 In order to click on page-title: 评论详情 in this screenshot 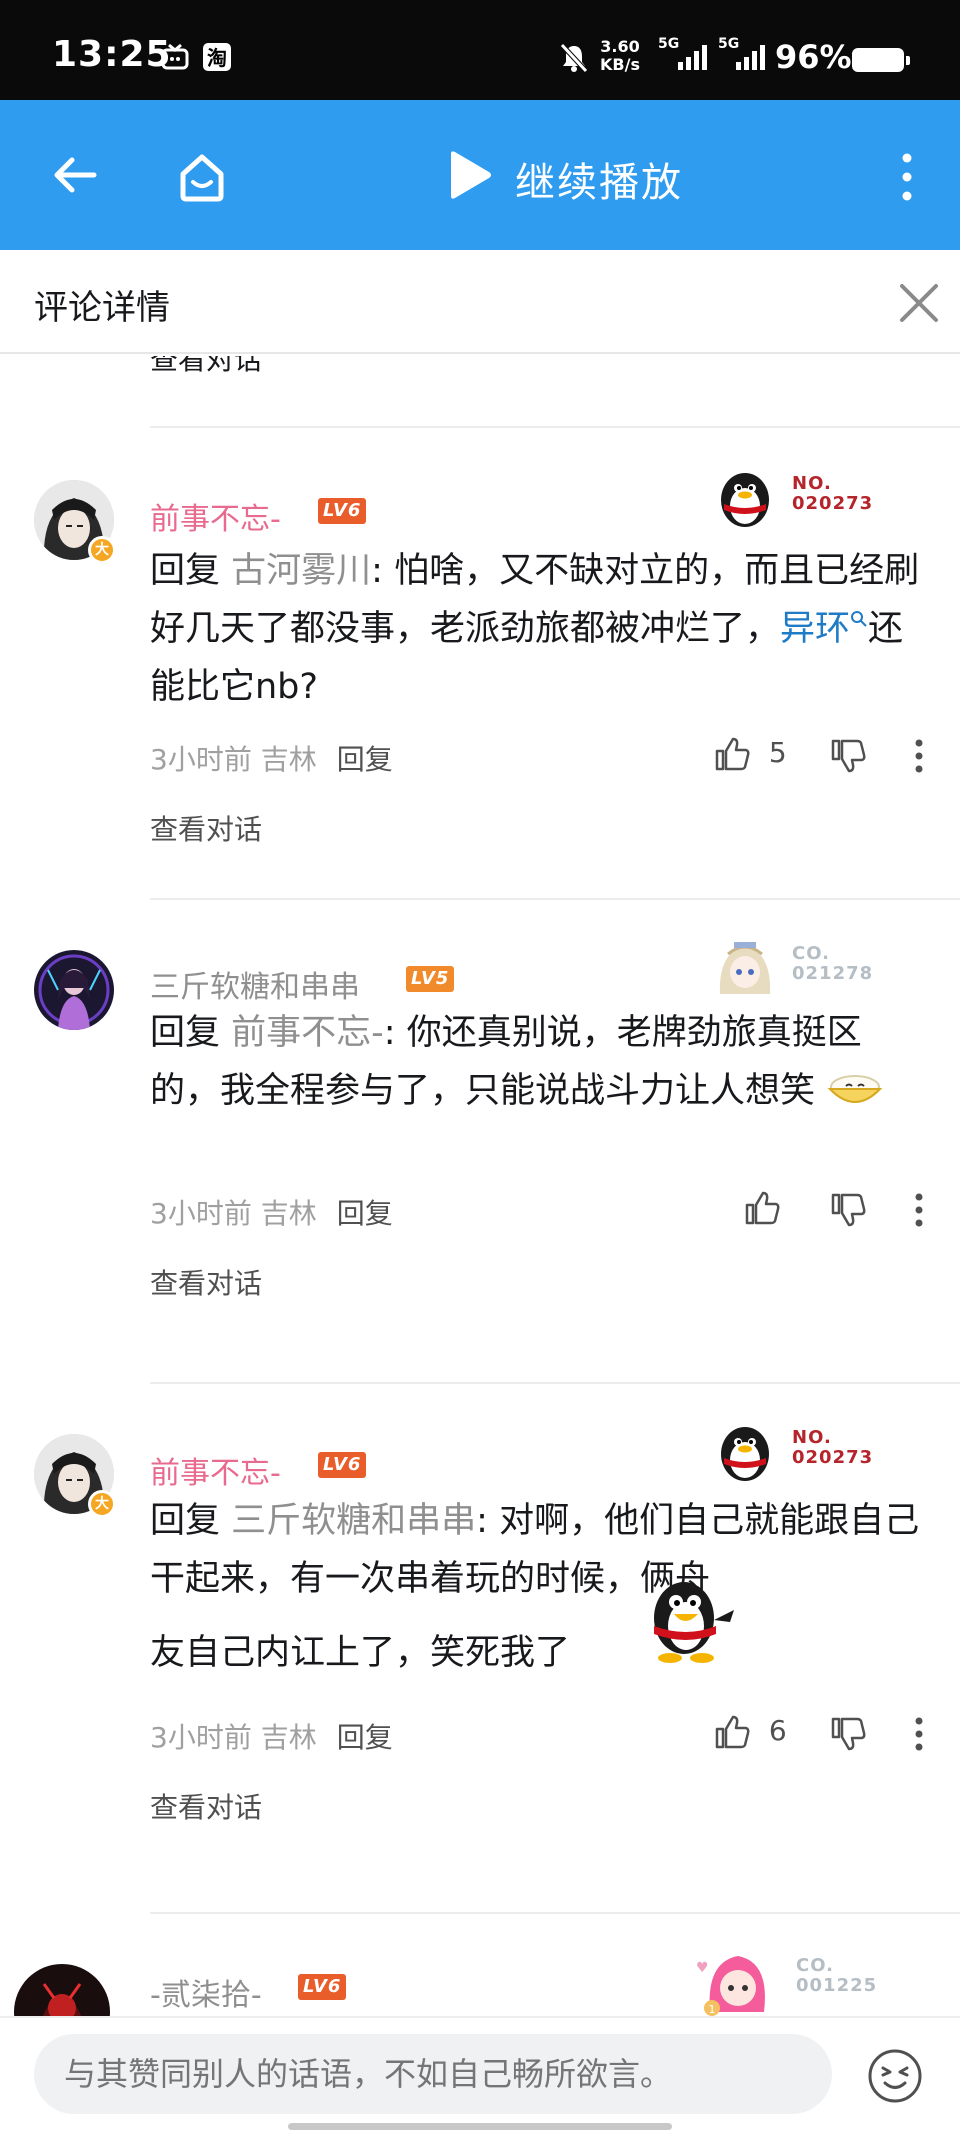, I will do `click(102, 308)`.